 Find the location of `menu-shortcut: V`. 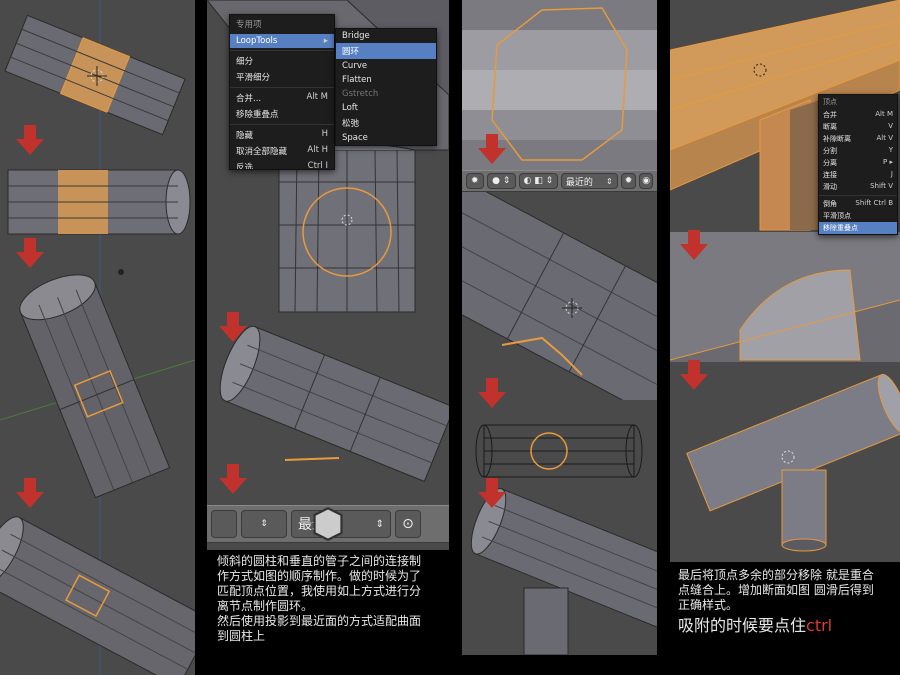

menu-shortcut: V is located at coordinates (890, 126).